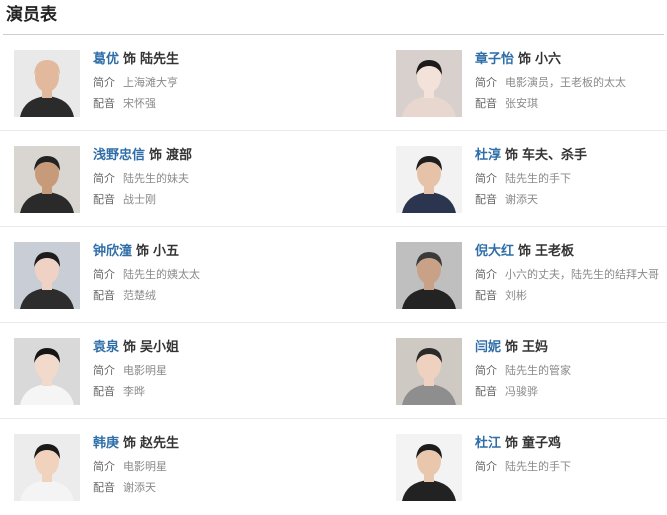 Image resolution: width=667 pixels, height=515 pixels. What do you see at coordinates (119, 155) in the screenshot?
I see `actor-name-link: 浅野忠信` at bounding box center [119, 155].